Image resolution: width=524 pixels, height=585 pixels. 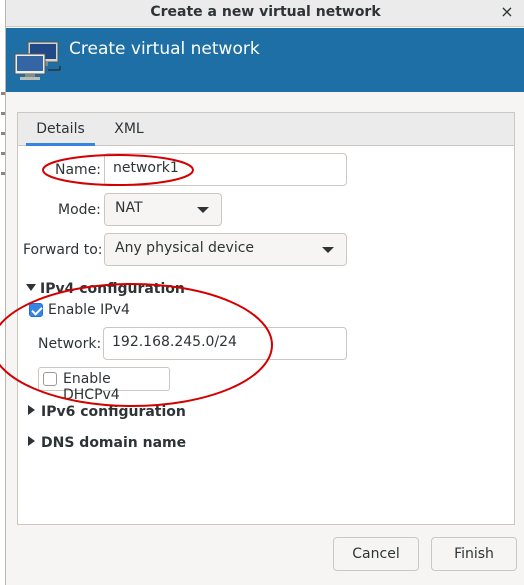 I want to click on ipv6-header: IPv6 configuration, so click(x=113, y=412).